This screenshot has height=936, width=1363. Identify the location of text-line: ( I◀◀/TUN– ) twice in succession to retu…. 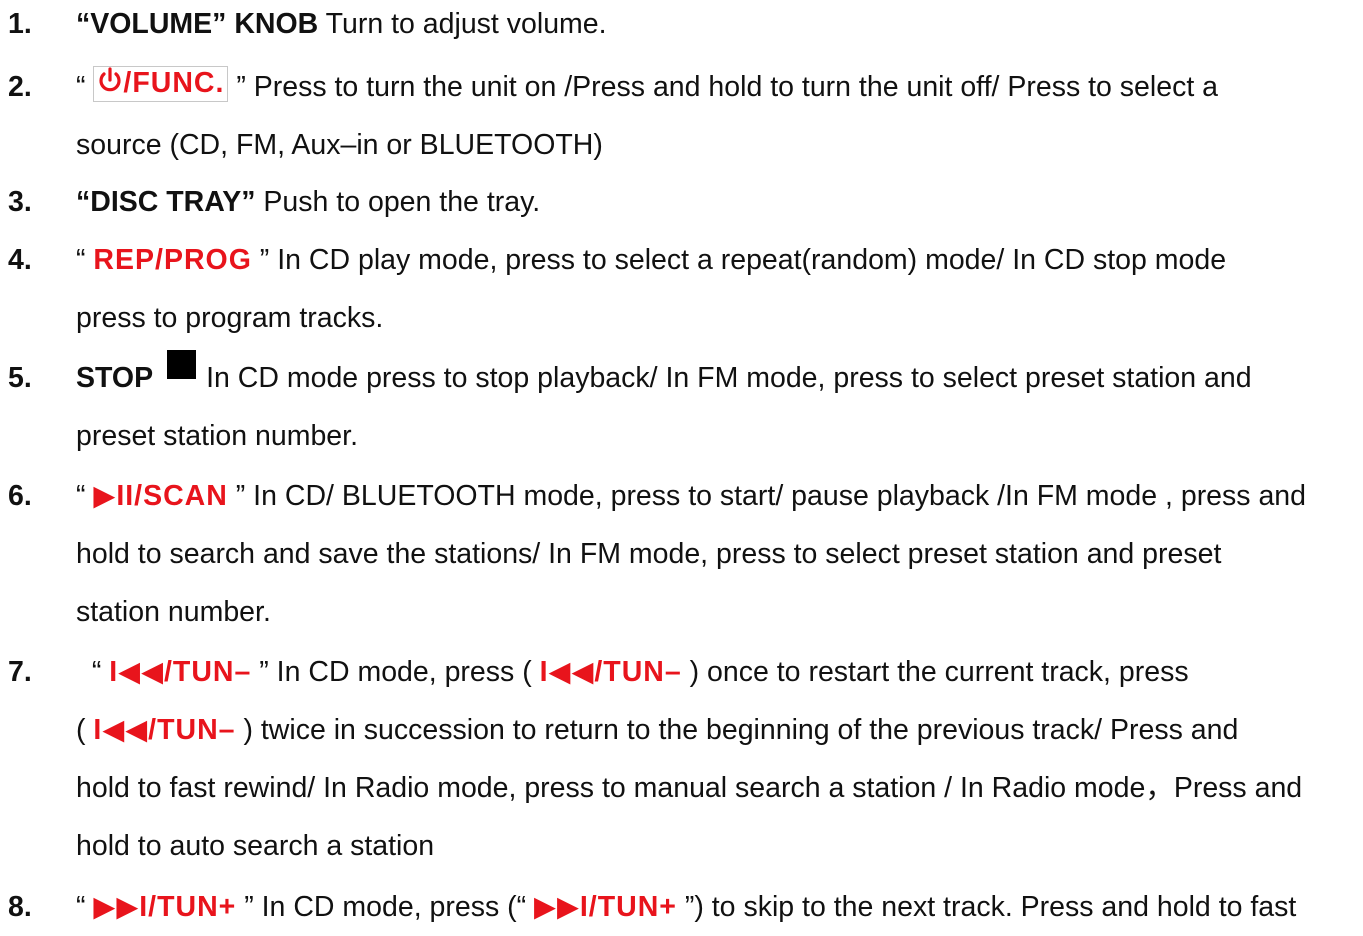
(719, 730).